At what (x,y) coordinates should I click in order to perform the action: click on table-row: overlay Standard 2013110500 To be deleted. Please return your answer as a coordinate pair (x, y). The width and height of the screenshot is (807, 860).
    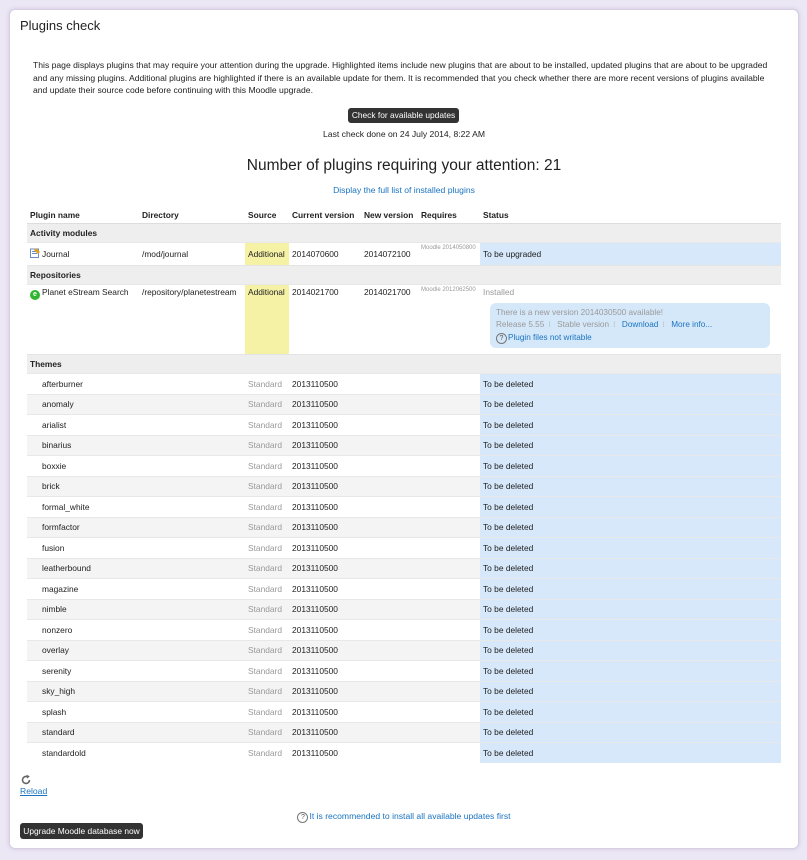
    Looking at the image, I should click on (404, 650).